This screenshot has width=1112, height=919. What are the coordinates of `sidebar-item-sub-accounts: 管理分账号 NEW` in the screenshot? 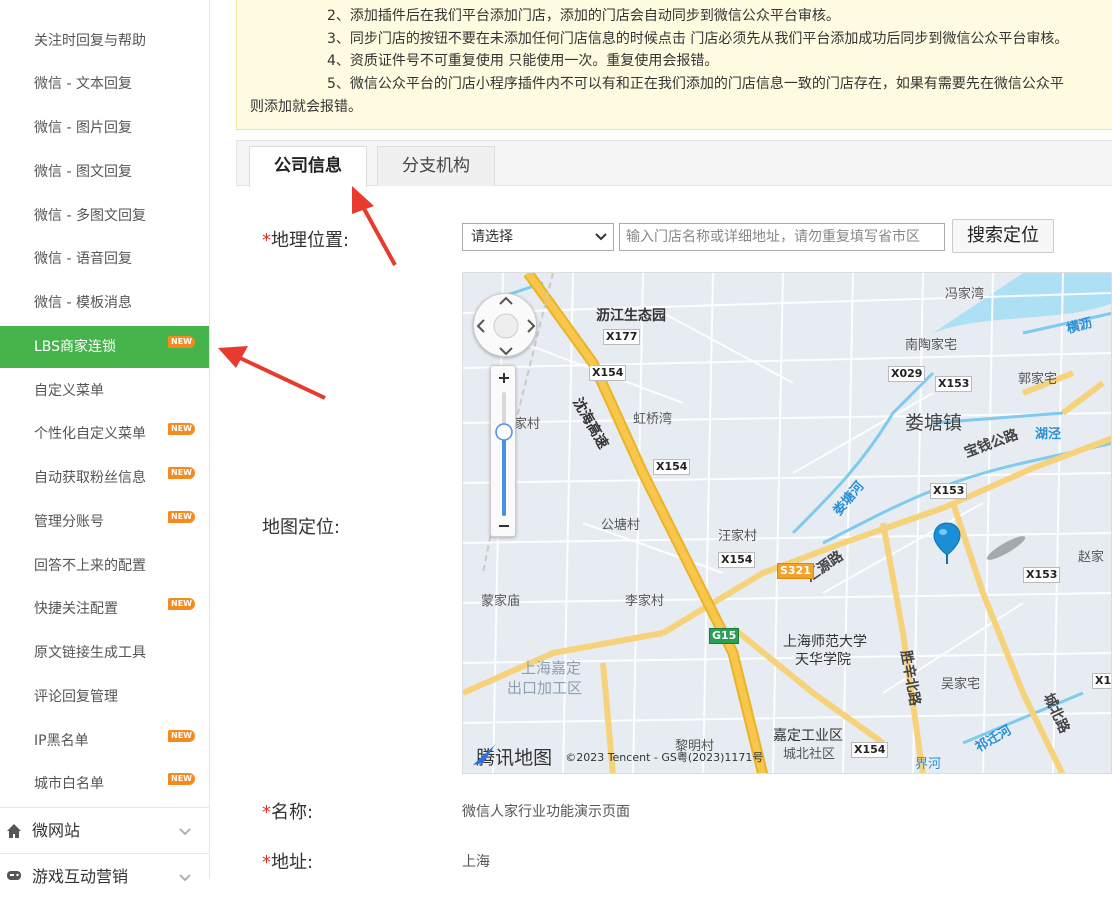 It's located at (104, 522).